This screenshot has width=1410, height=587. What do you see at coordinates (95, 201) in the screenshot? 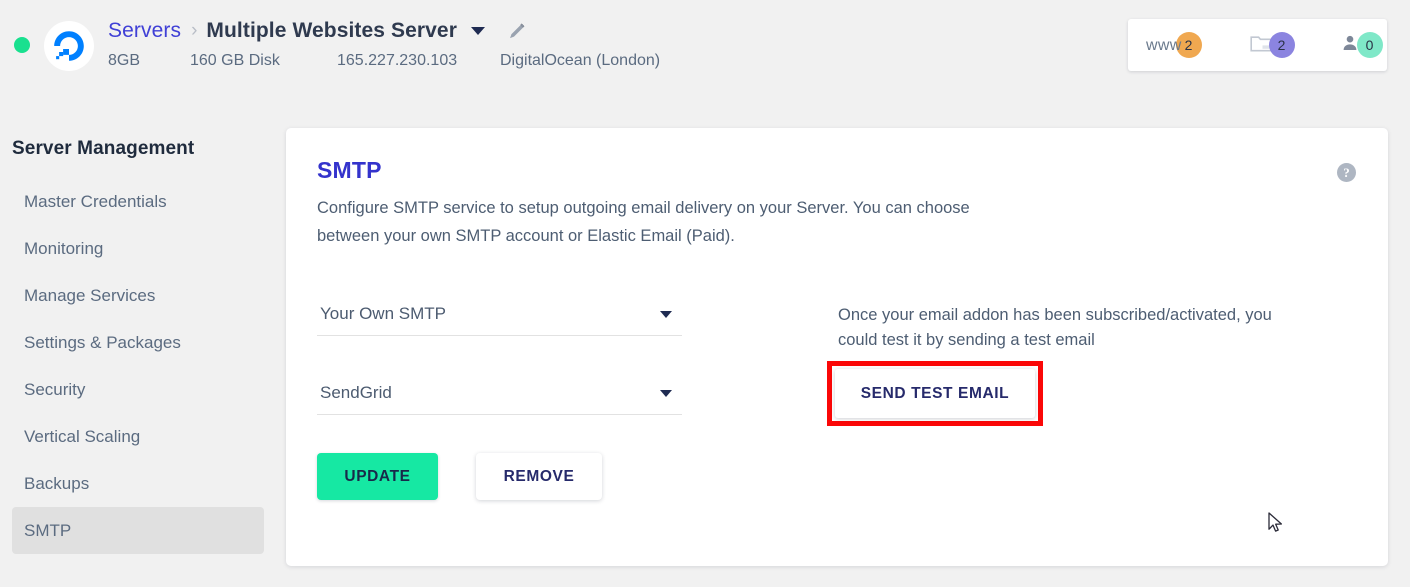
I see `sidebar-item-label: Master Credentials` at bounding box center [95, 201].